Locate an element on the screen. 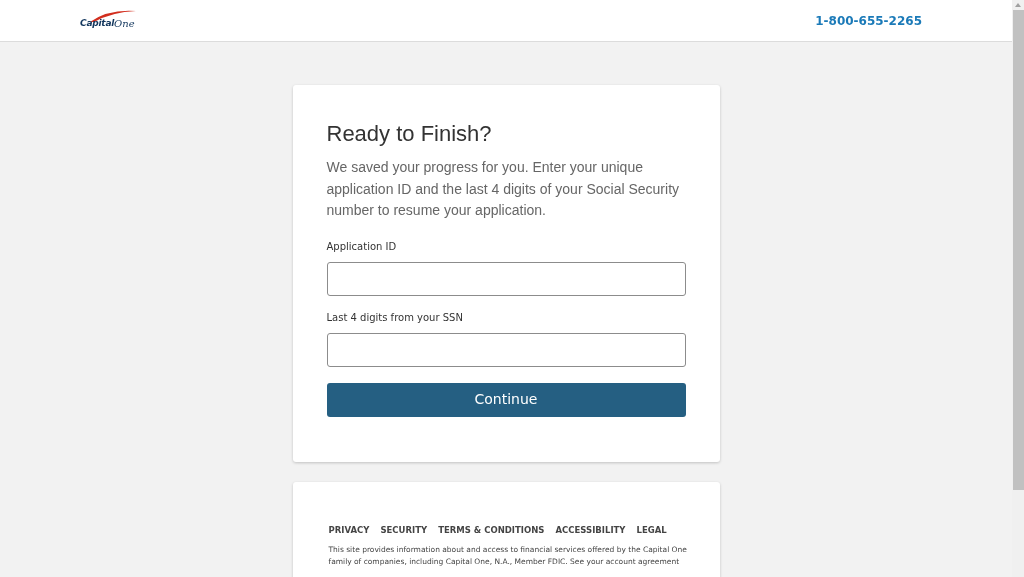  logo-text: Capital is located at coordinates (97, 23).